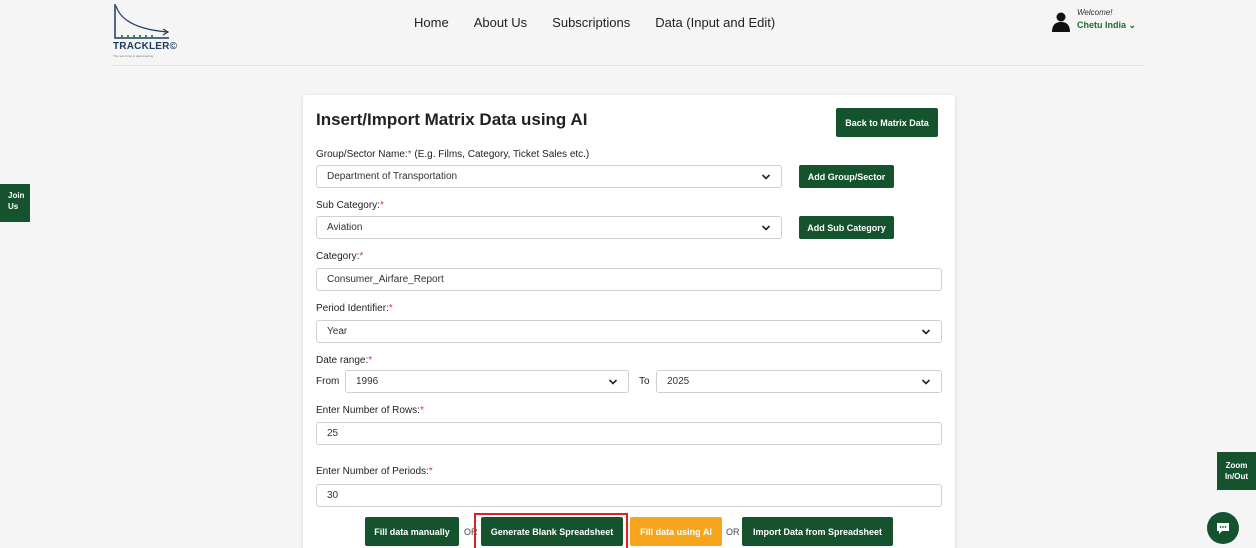  Describe the element at coordinates (715, 22) in the screenshot. I see `nav-data-input-edit: Data (Input and Edit)` at that location.